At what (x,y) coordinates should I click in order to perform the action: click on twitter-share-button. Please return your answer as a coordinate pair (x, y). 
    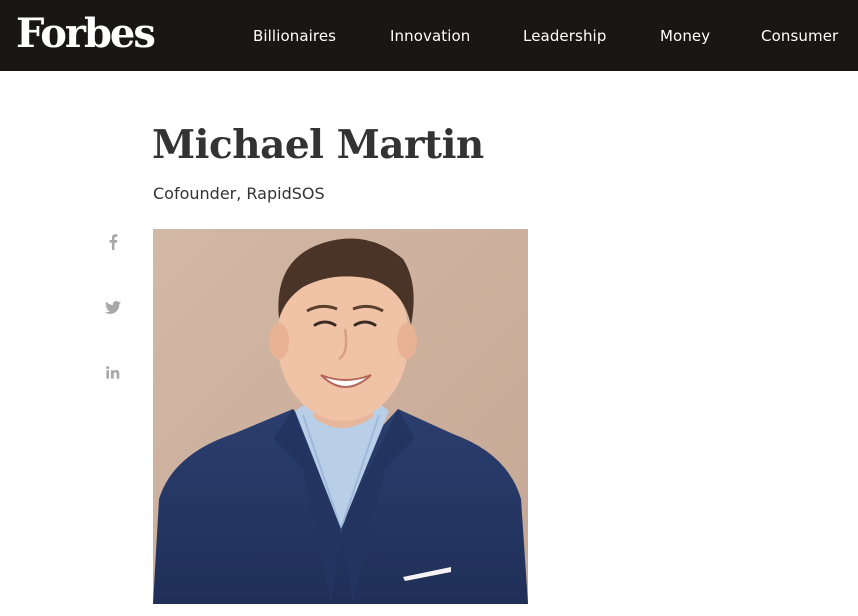
    Looking at the image, I should click on (113, 307).